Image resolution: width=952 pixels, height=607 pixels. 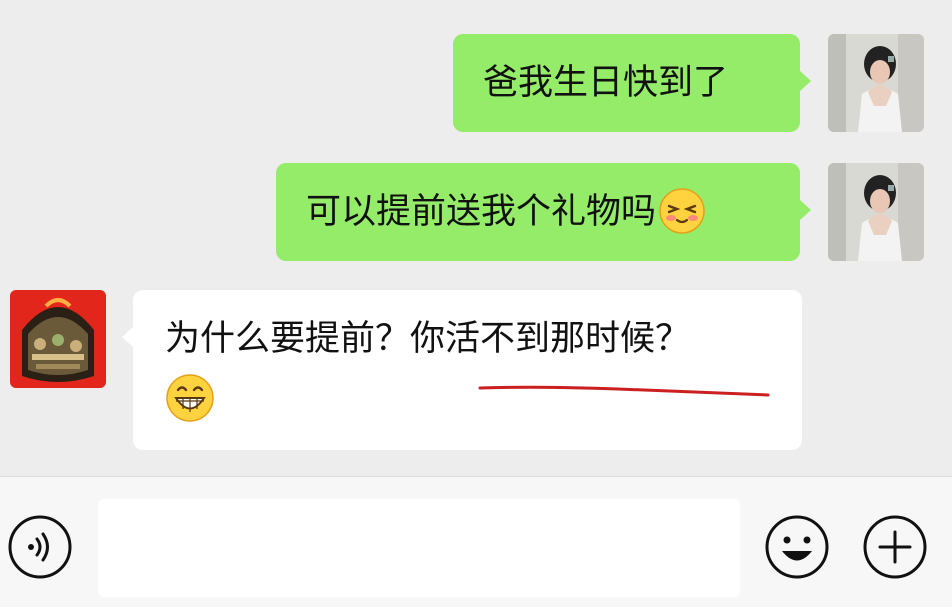 I want to click on message-text: 爸我生日快到了, so click(x=606, y=83).